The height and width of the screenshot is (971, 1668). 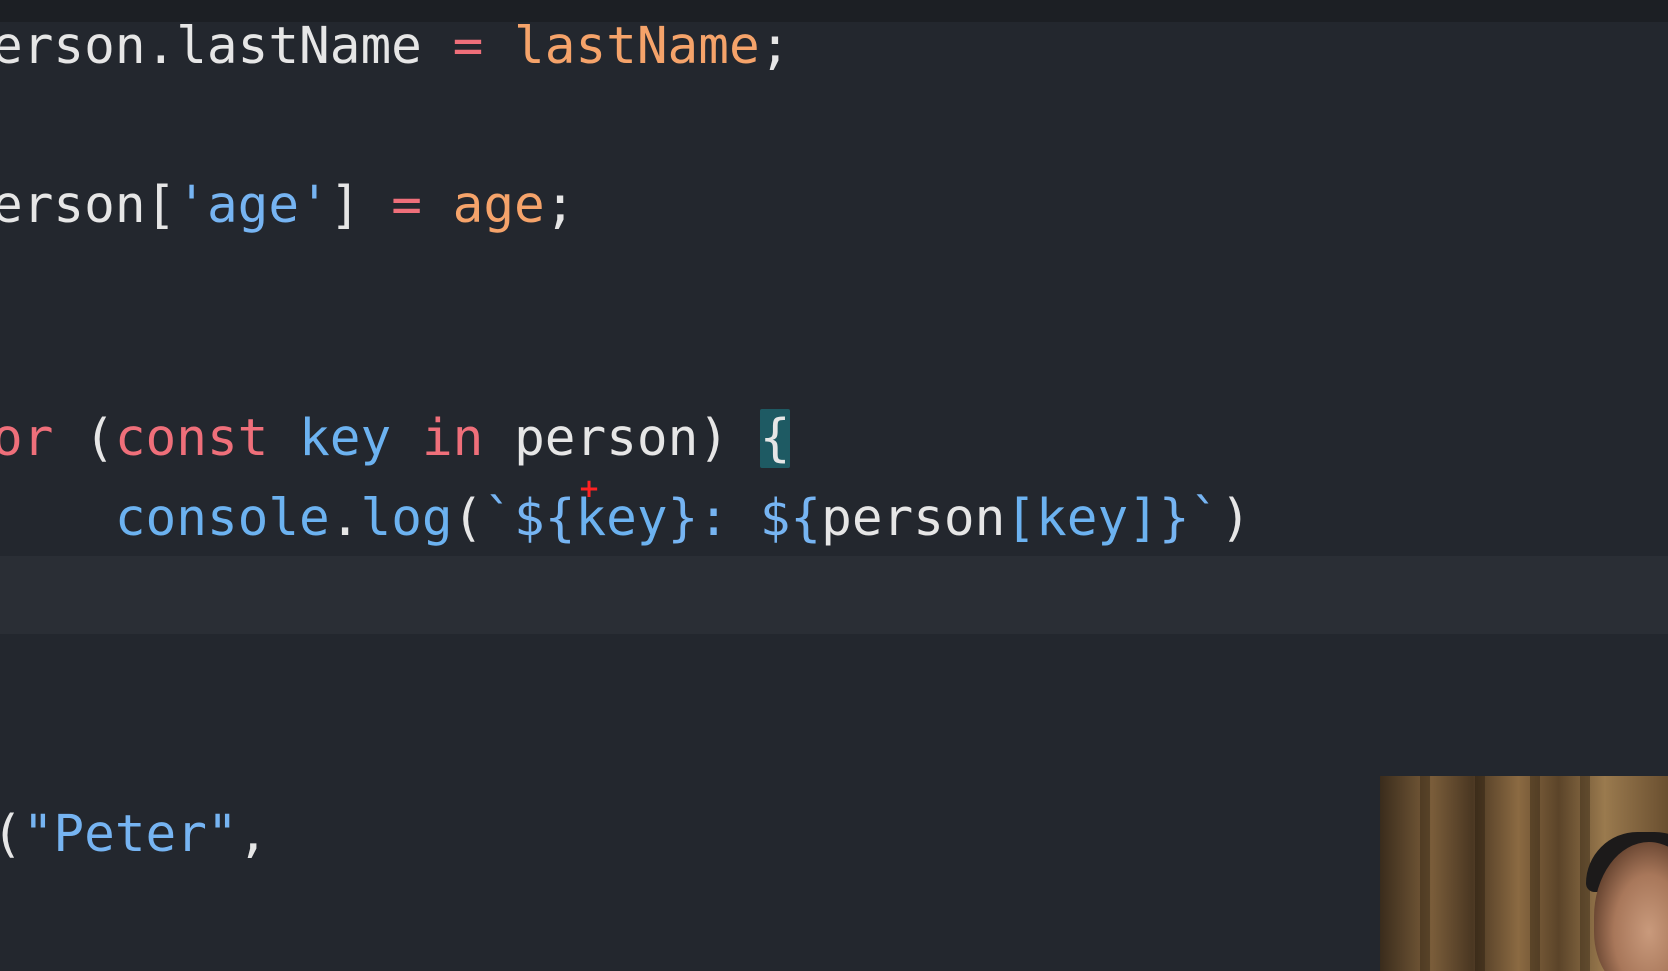 What do you see at coordinates (345, 518) in the screenshot?
I see `code-token: .` at bounding box center [345, 518].